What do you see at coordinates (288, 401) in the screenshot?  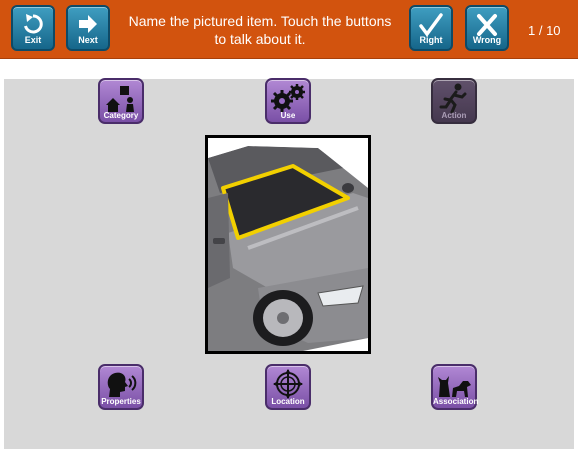 I see `location-label: Location` at bounding box center [288, 401].